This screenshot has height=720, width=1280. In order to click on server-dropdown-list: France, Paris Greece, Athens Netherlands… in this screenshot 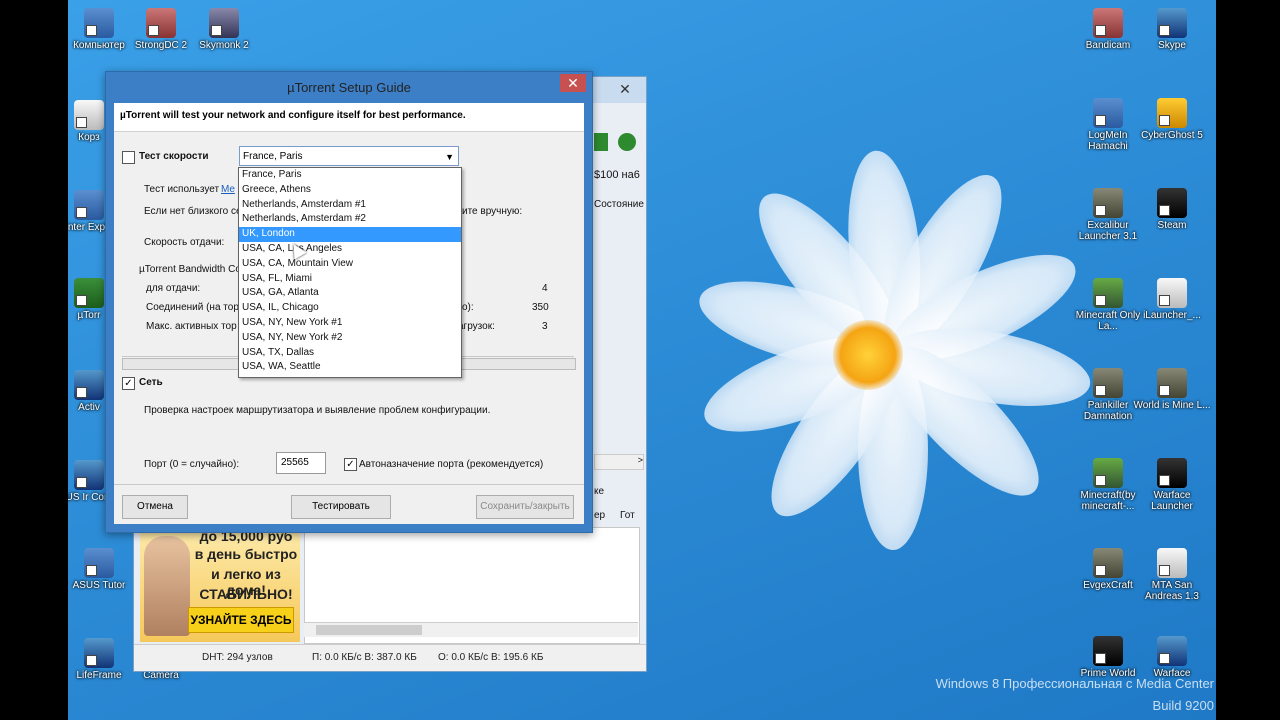, I will do `click(350, 272)`.